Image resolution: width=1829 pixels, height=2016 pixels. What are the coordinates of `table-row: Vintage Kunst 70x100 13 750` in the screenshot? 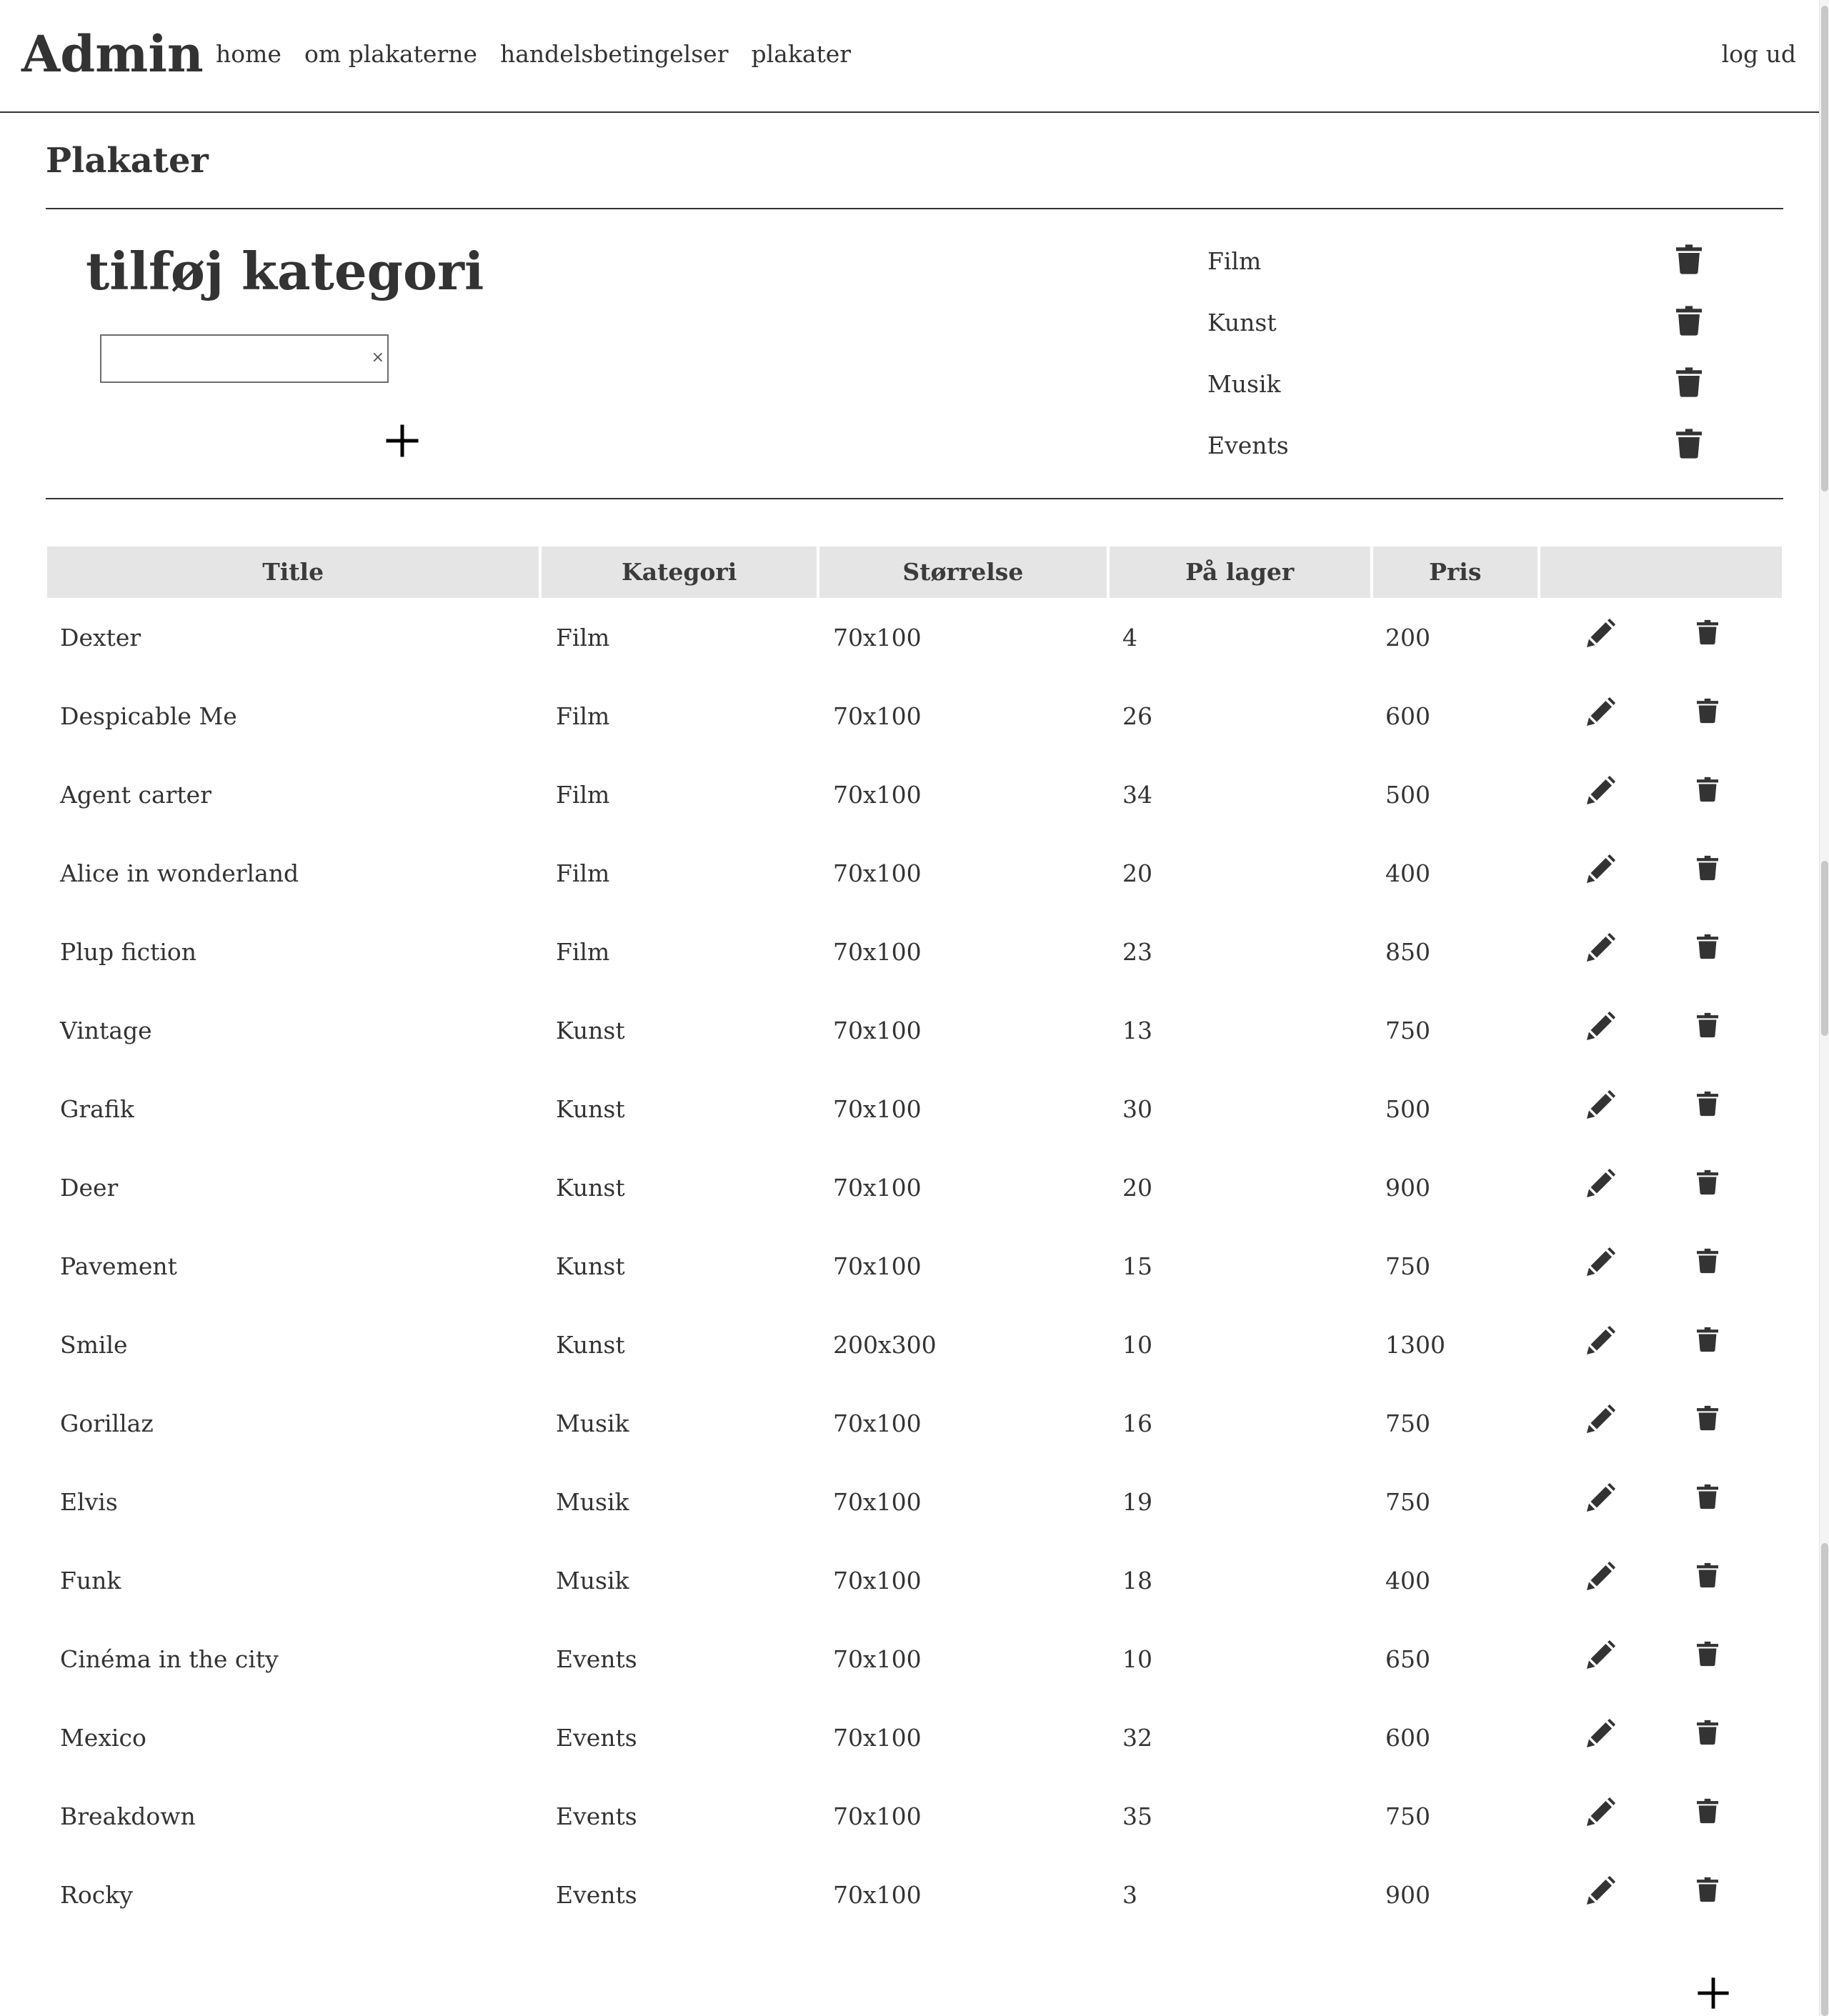 It's located at (914, 1030).